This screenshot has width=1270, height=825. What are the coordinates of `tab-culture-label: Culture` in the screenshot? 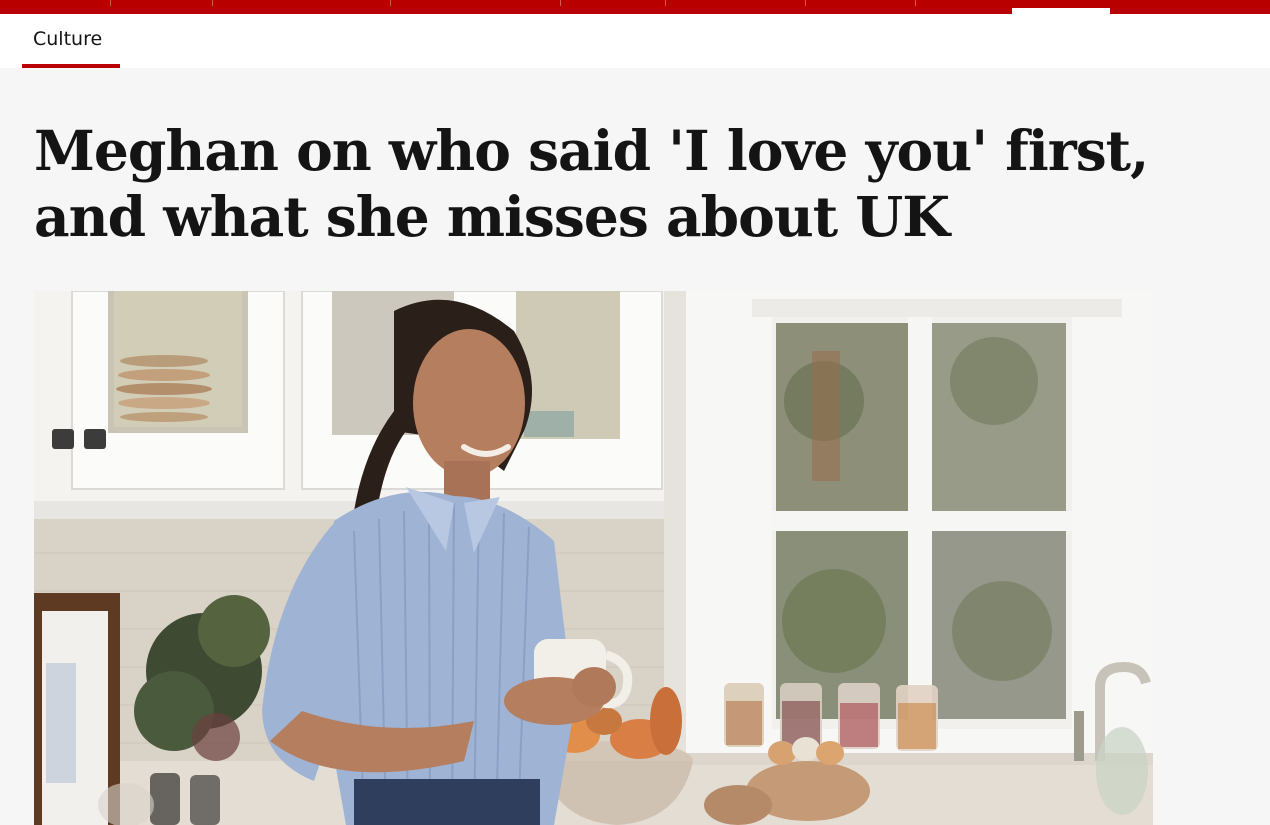 It's located at (67, 39).